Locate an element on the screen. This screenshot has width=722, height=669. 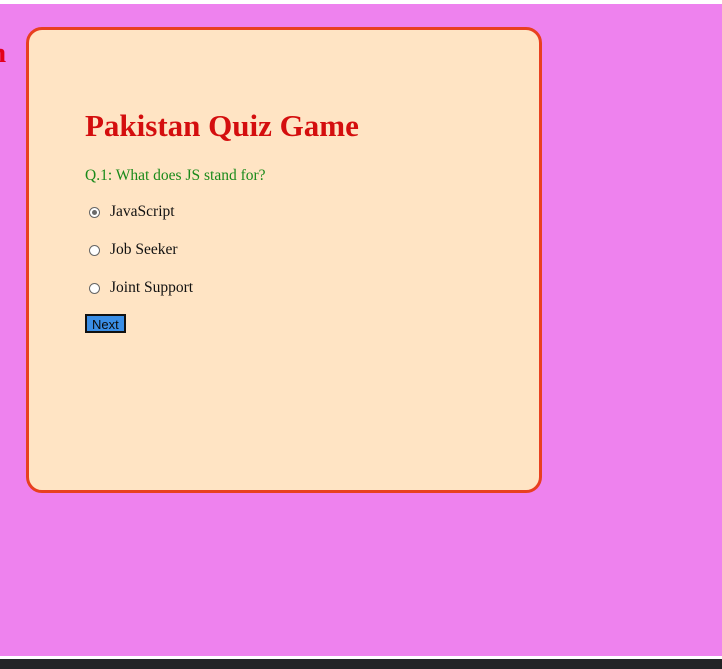
question-text: Q.1: What does JS stand for? is located at coordinates (175, 175).